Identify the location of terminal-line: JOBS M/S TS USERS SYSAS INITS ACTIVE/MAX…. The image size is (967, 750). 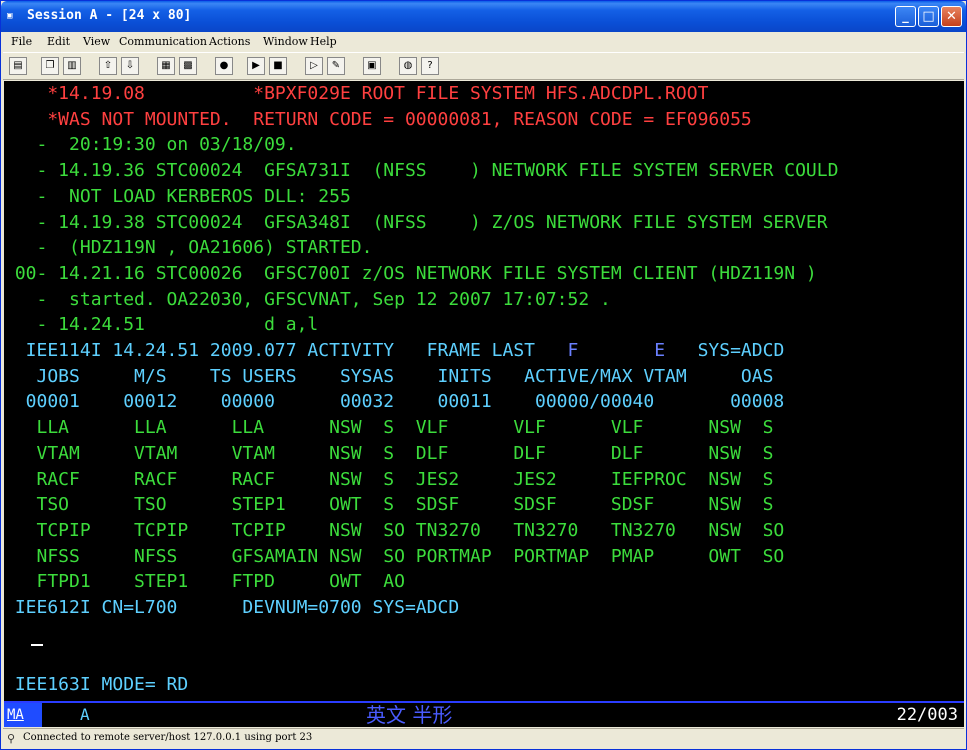
(389, 376).